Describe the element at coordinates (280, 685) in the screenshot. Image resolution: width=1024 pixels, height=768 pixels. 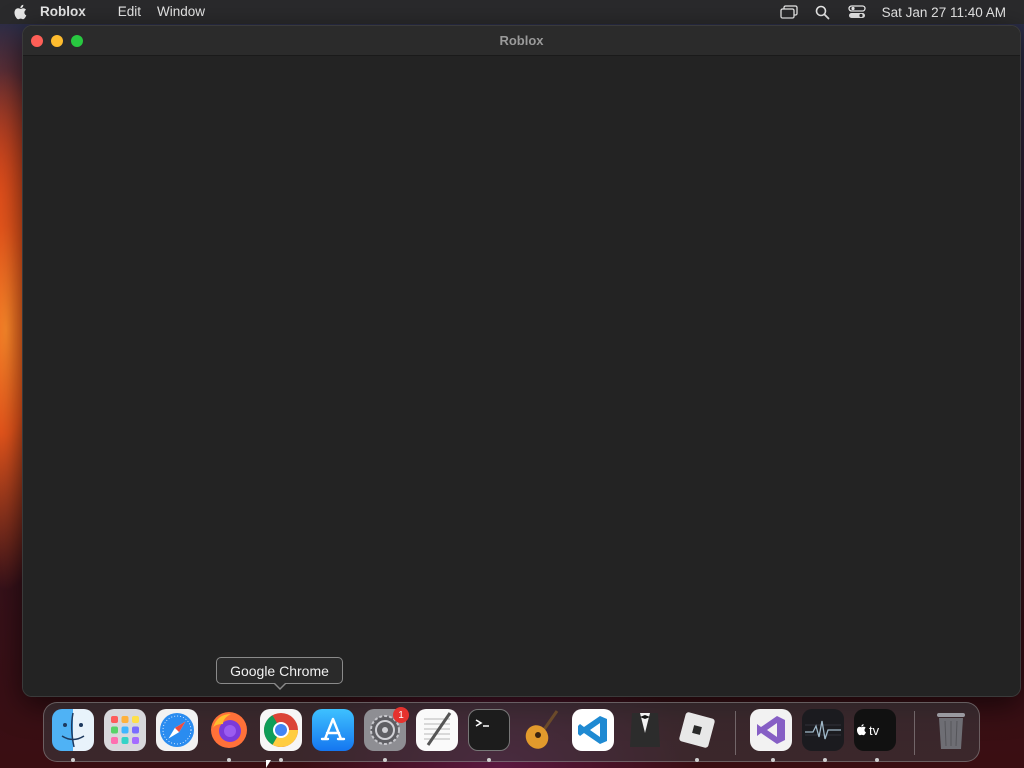
I see `tooltip-arrow-inner` at that location.